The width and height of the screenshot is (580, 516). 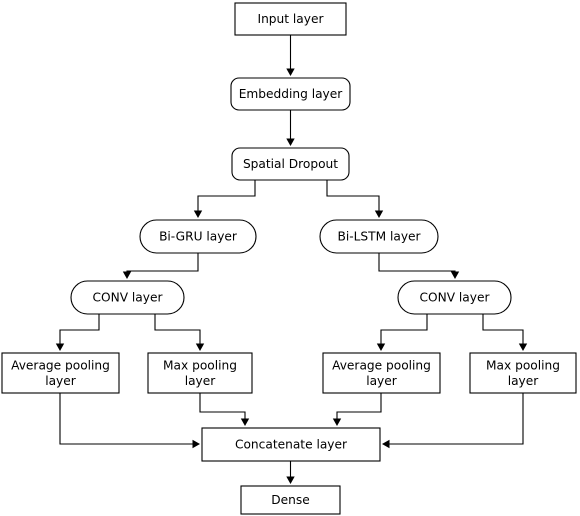 What do you see at coordinates (60, 373) in the screenshot?
I see `node-avgpool_1: Average pooling layer` at bounding box center [60, 373].